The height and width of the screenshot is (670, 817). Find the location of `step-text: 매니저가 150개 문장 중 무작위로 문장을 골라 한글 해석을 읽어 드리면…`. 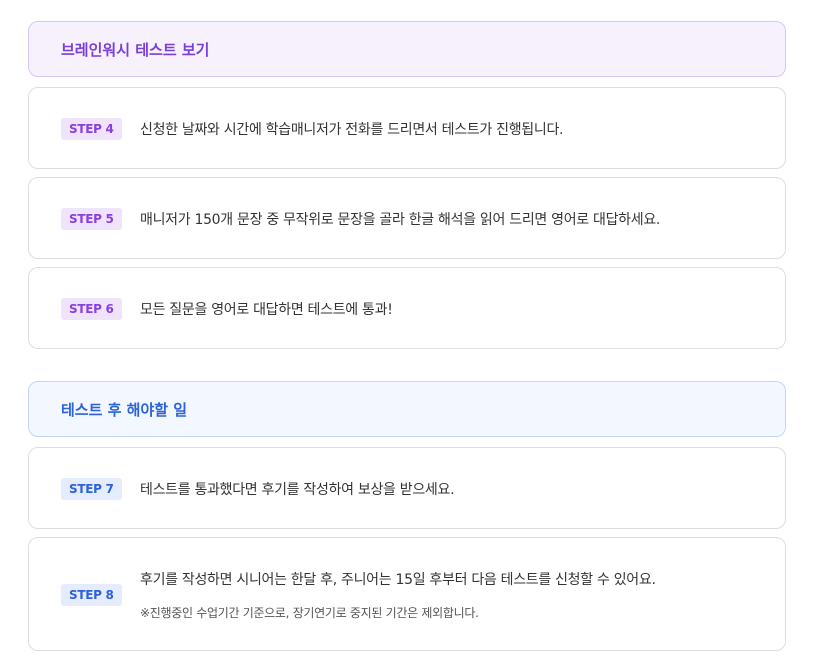

step-text: 매니저가 150개 문장 중 무작위로 문장을 골라 한글 해석을 읽어 드리면… is located at coordinates (400, 220).